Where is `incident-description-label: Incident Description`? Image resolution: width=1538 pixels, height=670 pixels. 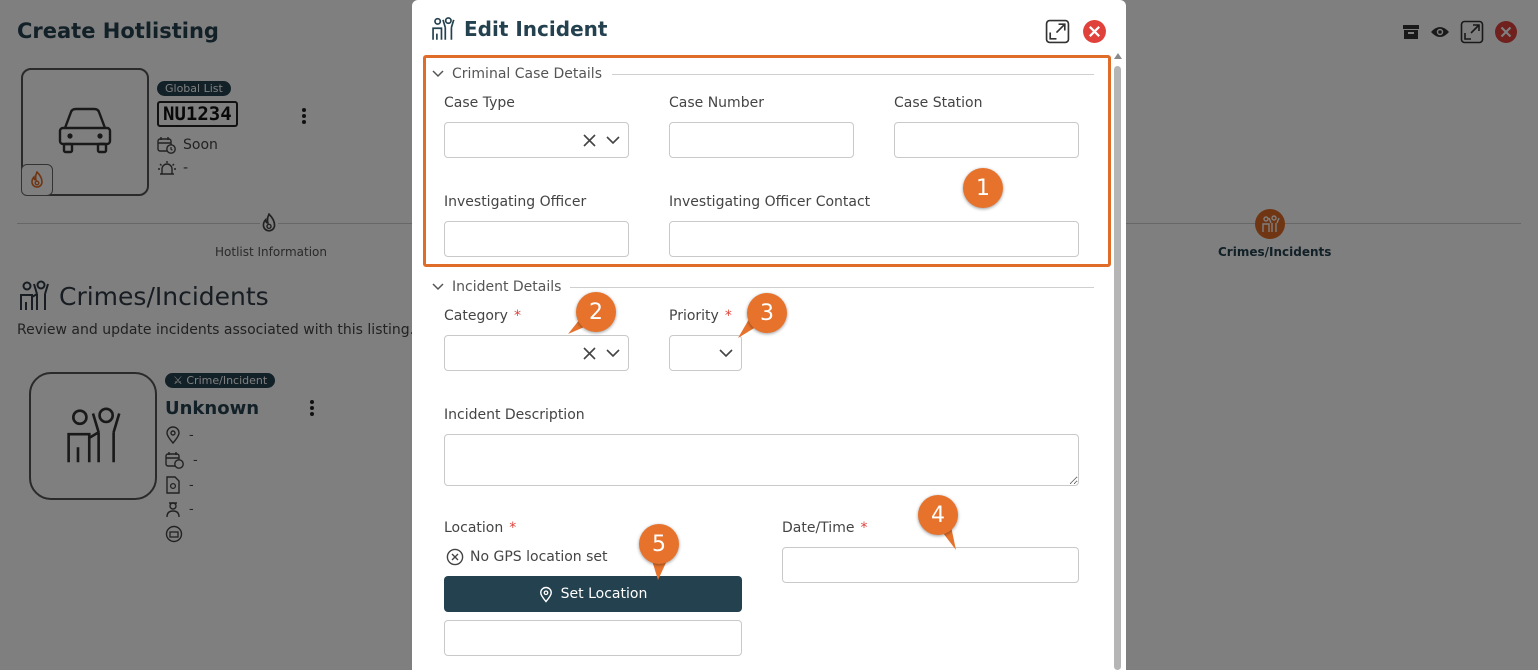
incident-description-label: Incident Description is located at coordinates (514, 415).